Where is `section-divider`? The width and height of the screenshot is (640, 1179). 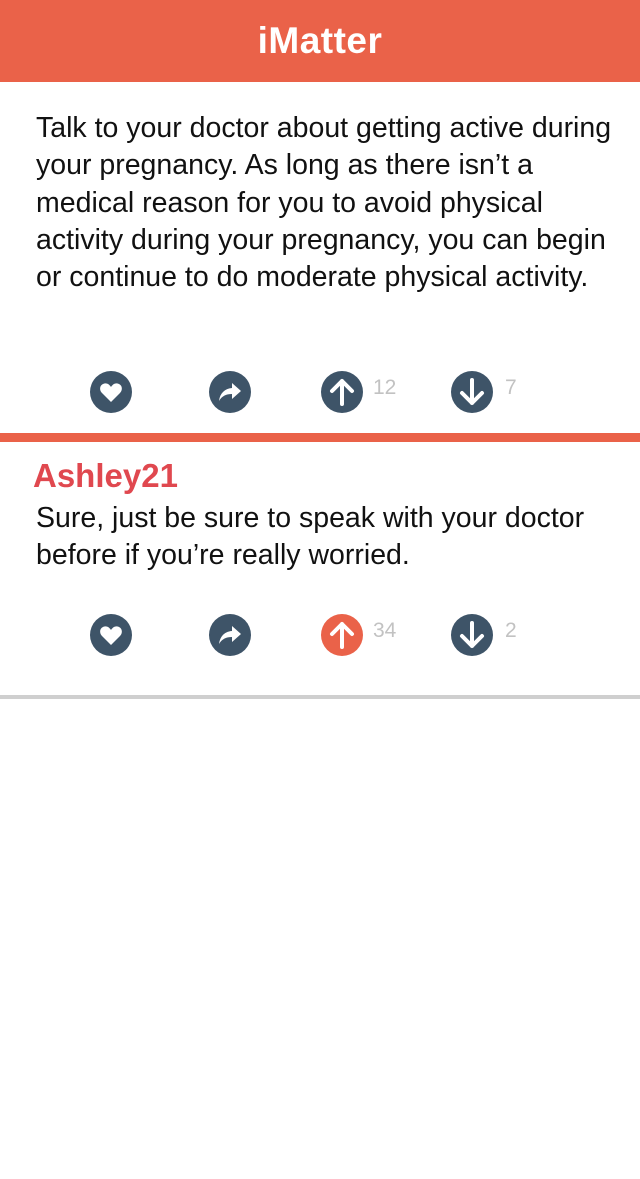 section-divider is located at coordinates (320, 437).